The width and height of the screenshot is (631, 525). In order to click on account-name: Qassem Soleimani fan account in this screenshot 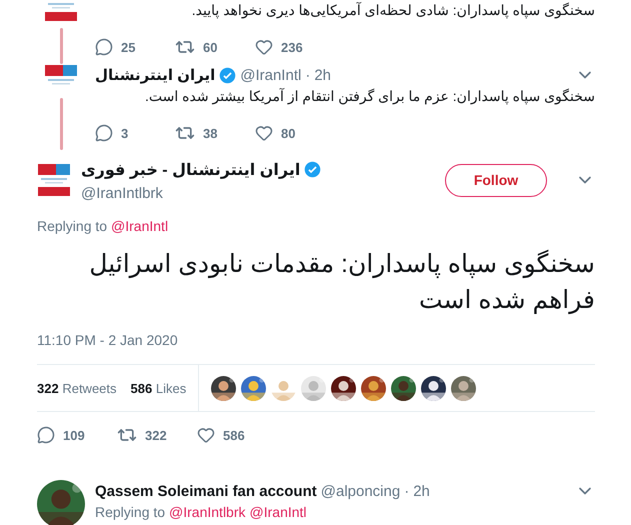, I will do `click(206, 491)`.